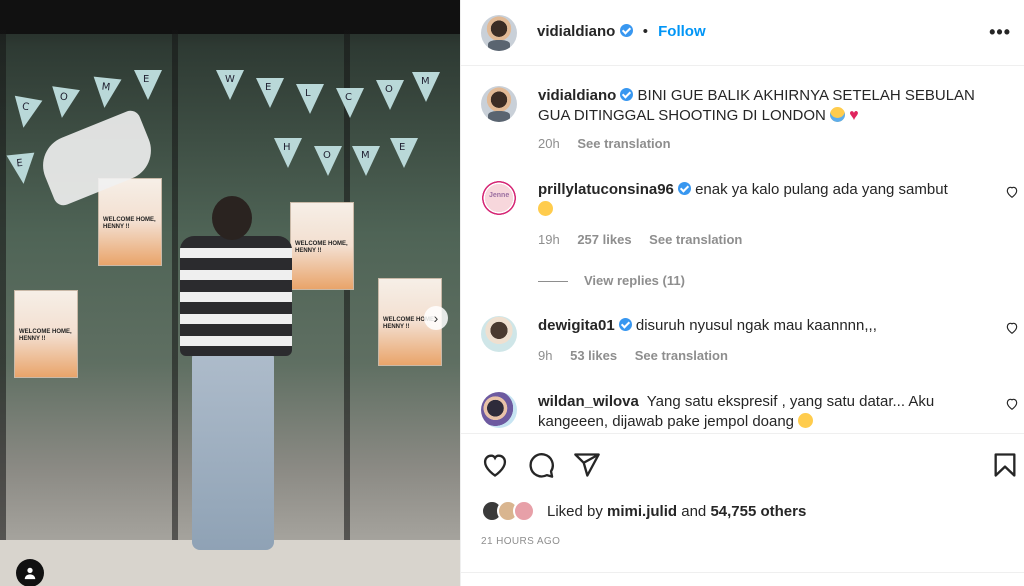 This screenshot has width=1024, height=586. What do you see at coordinates (288, 153) in the screenshot?
I see `banner-pennant: H` at bounding box center [288, 153].